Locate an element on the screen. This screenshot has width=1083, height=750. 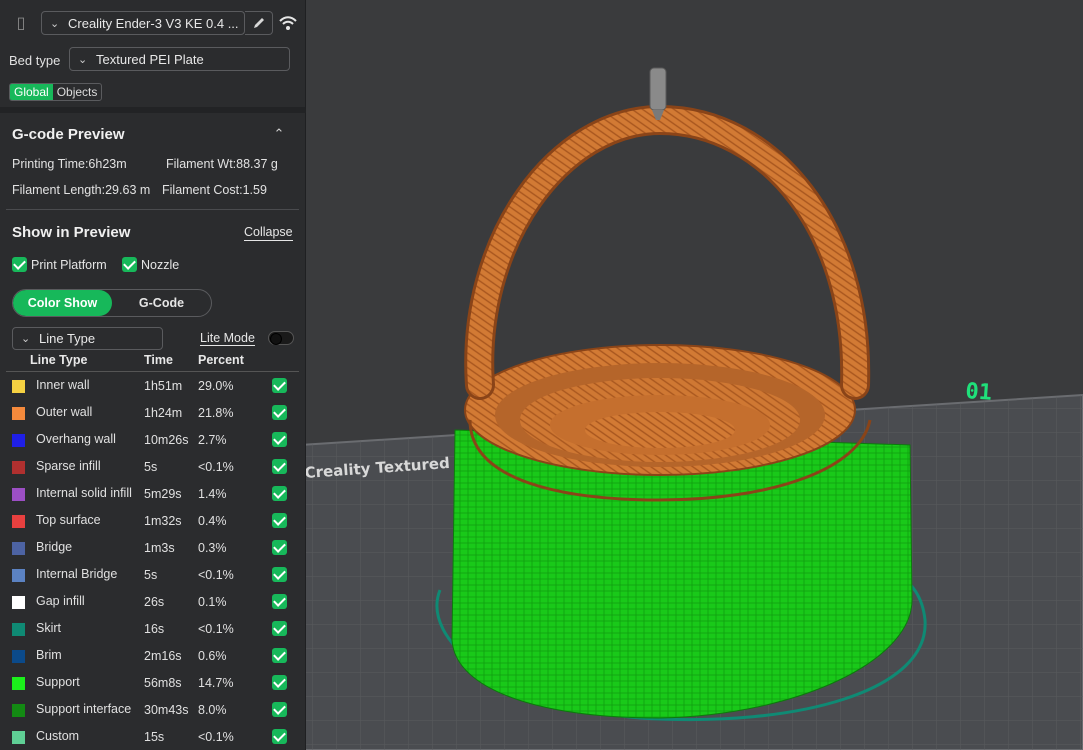
line-type-name: Support interface is located at coordinates (84, 709).